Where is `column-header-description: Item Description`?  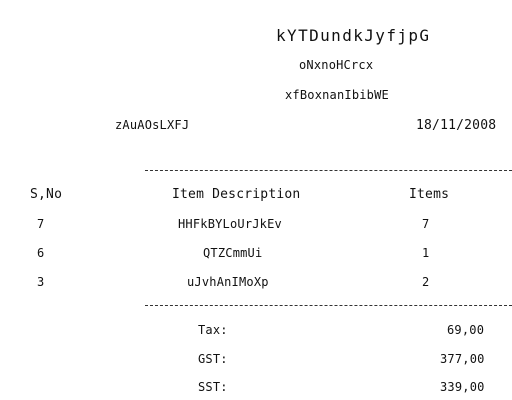
column-header-description: Item Description is located at coordinates (236, 194).